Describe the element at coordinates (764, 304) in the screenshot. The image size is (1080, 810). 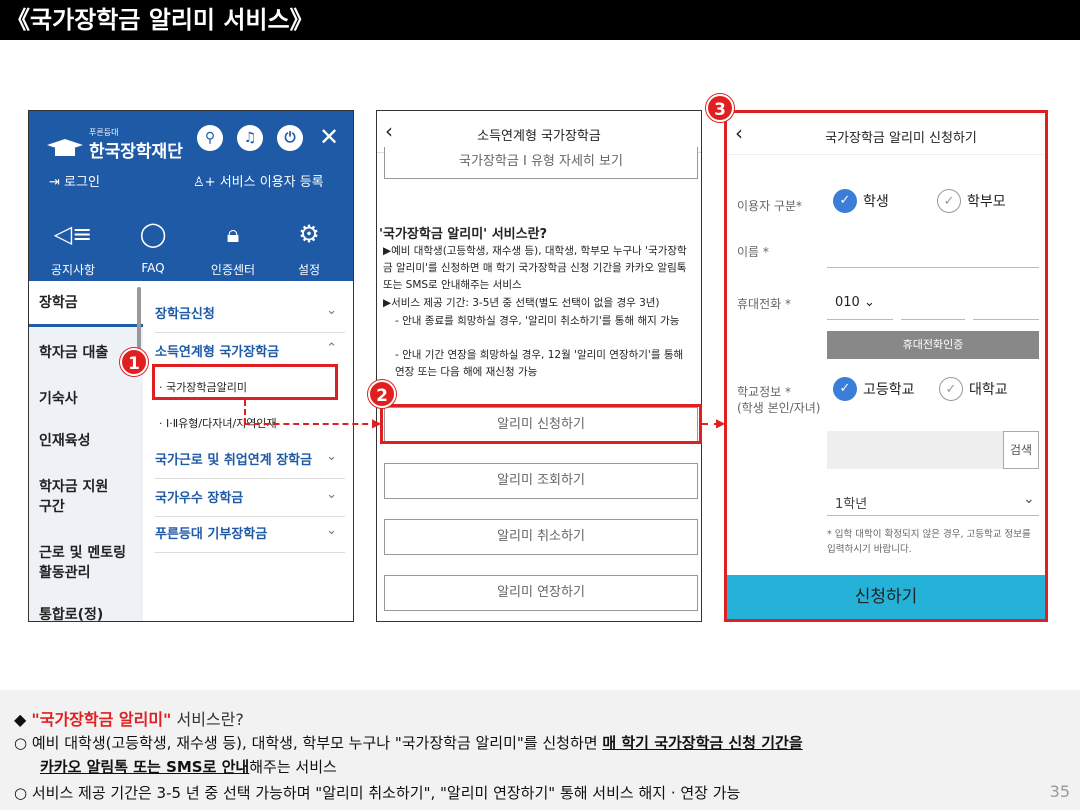
I see `phone-label: 휴대전화 *` at that location.